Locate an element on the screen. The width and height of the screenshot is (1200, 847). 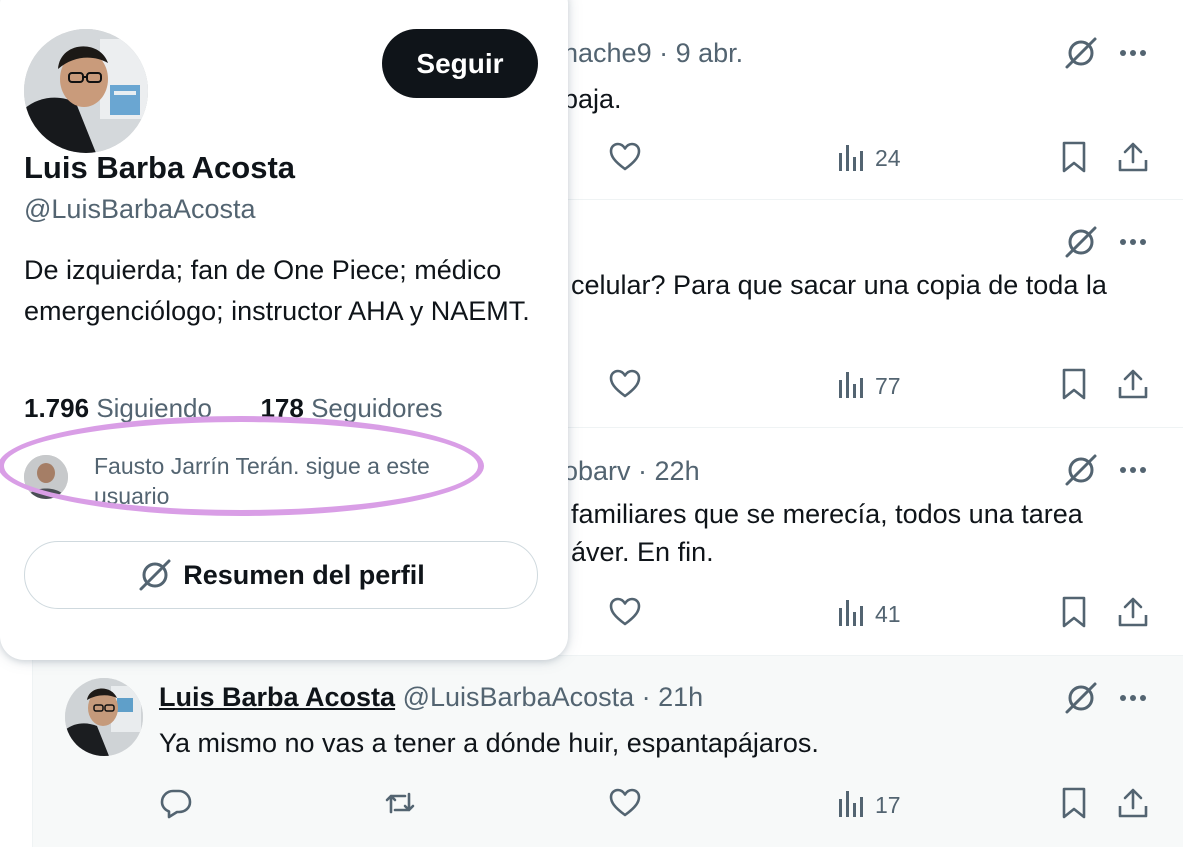
views-count: 77 is located at coordinates (888, 386).